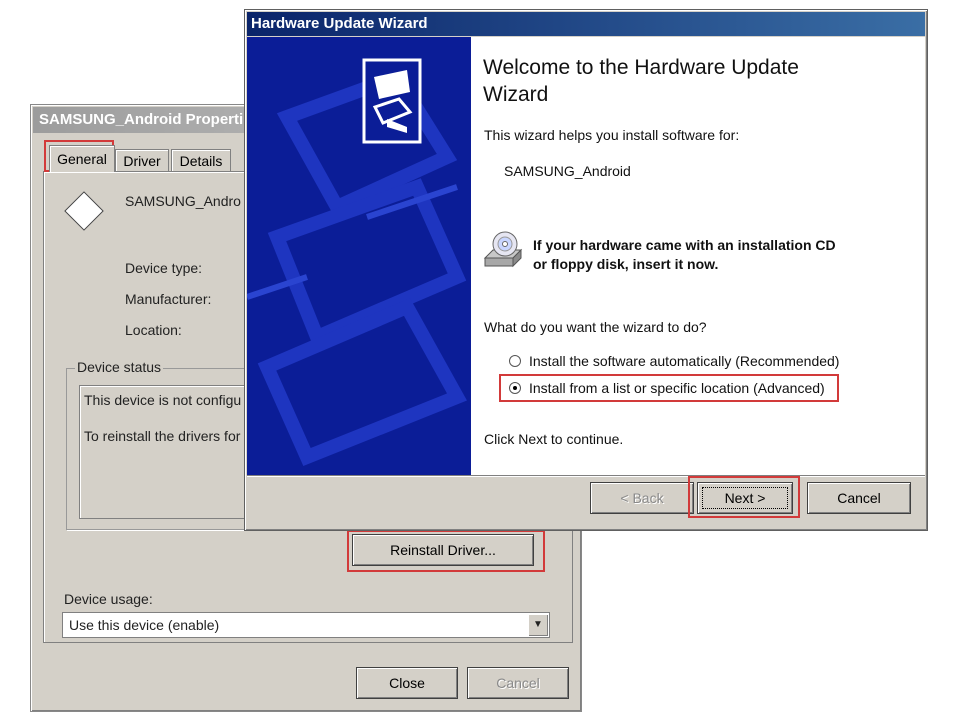  Describe the element at coordinates (407, 683) in the screenshot. I see `close-button: Close` at that location.